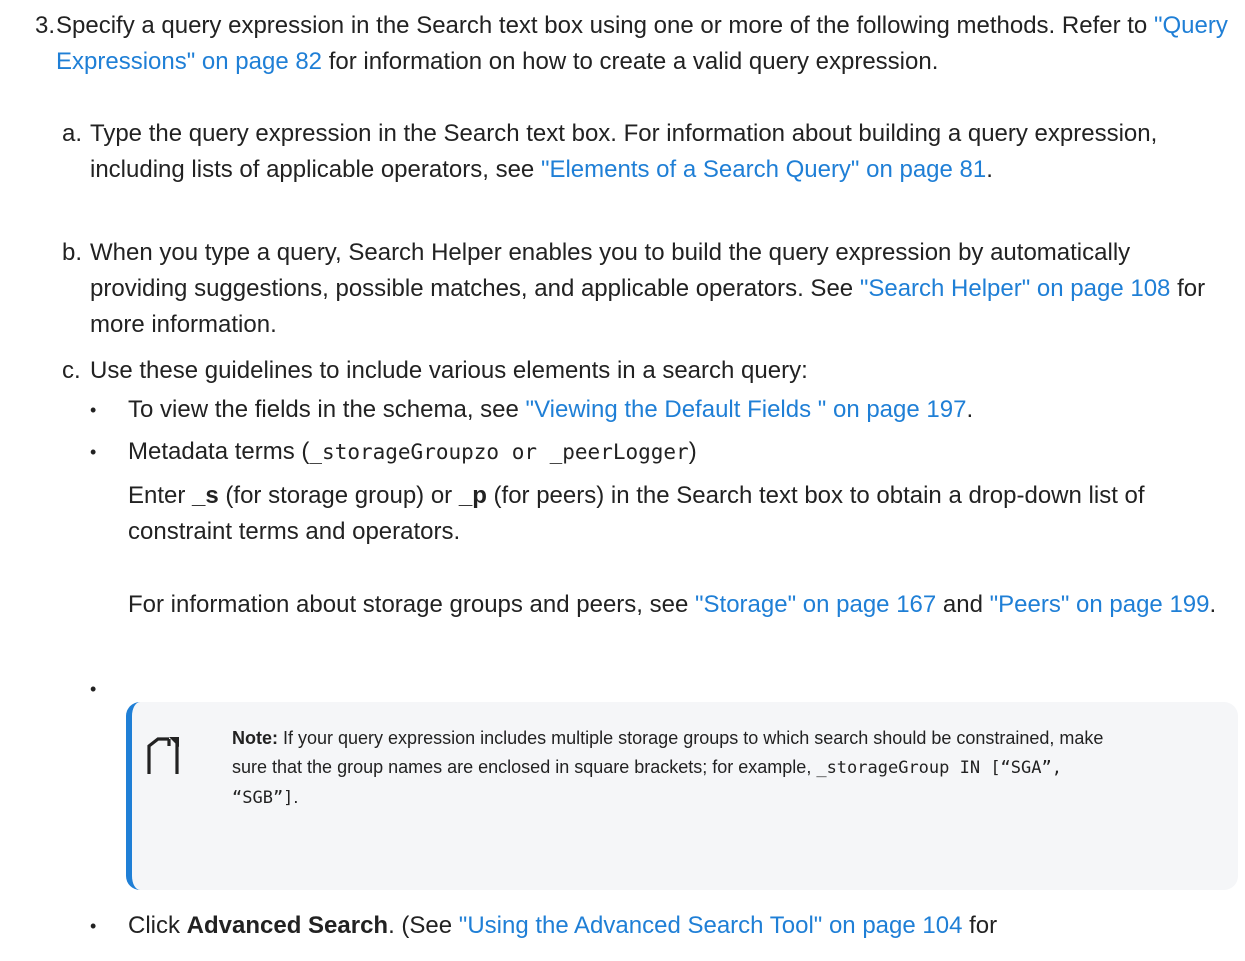 This screenshot has height=961, width=1245. I want to click on metadata-terms-text-pre: Metadata terms (, so click(219, 451).